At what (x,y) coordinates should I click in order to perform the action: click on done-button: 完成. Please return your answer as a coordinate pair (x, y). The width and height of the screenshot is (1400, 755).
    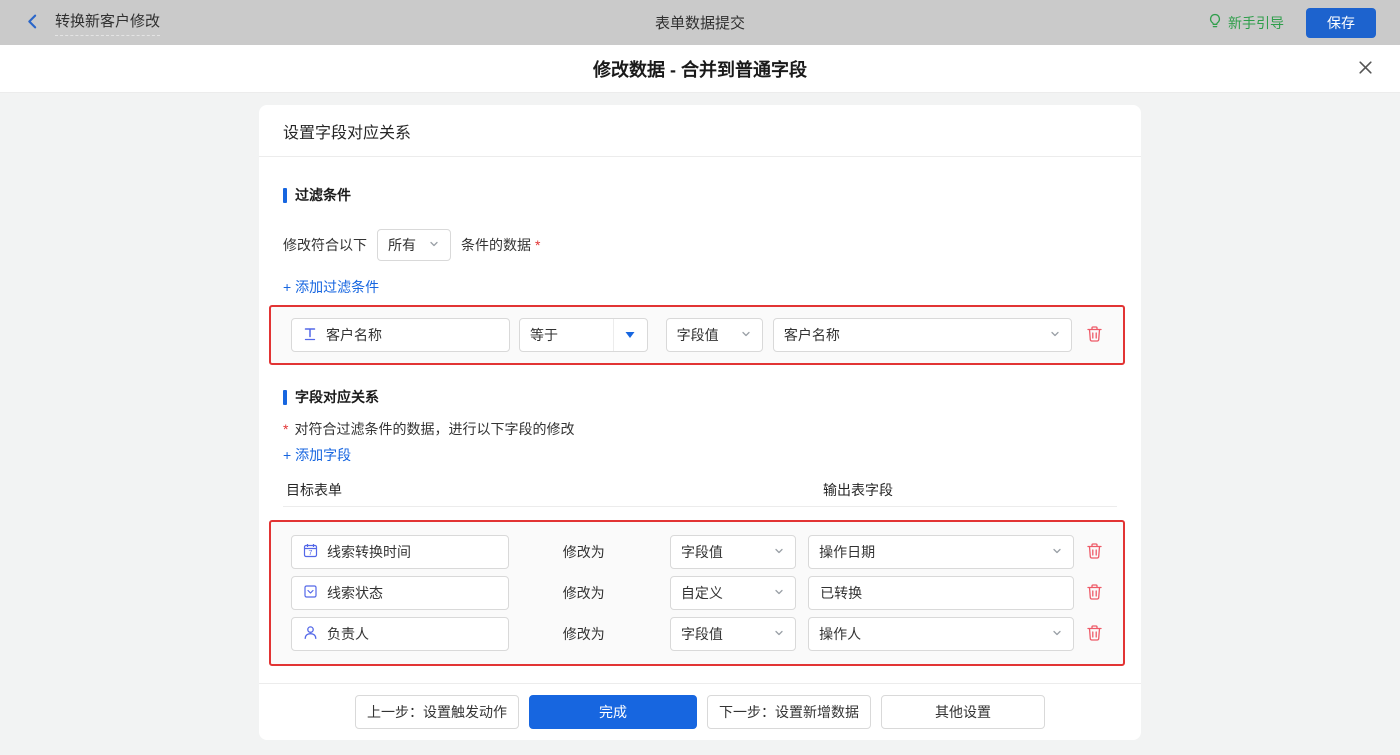
    Looking at the image, I should click on (613, 712).